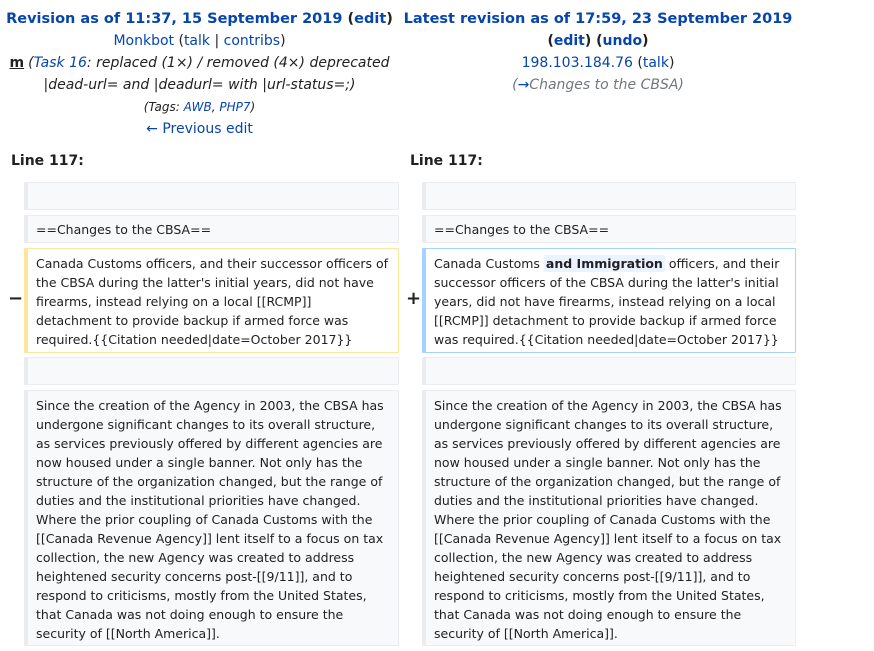 The height and width of the screenshot is (651, 874). What do you see at coordinates (604, 263) in the screenshot?
I see `inserted-text: and Immigration` at bounding box center [604, 263].